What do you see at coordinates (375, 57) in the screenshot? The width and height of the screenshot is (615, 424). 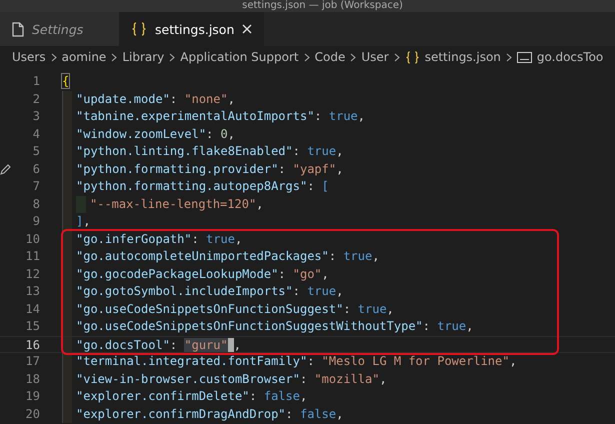 I see `breadcrumb-item: User` at bounding box center [375, 57].